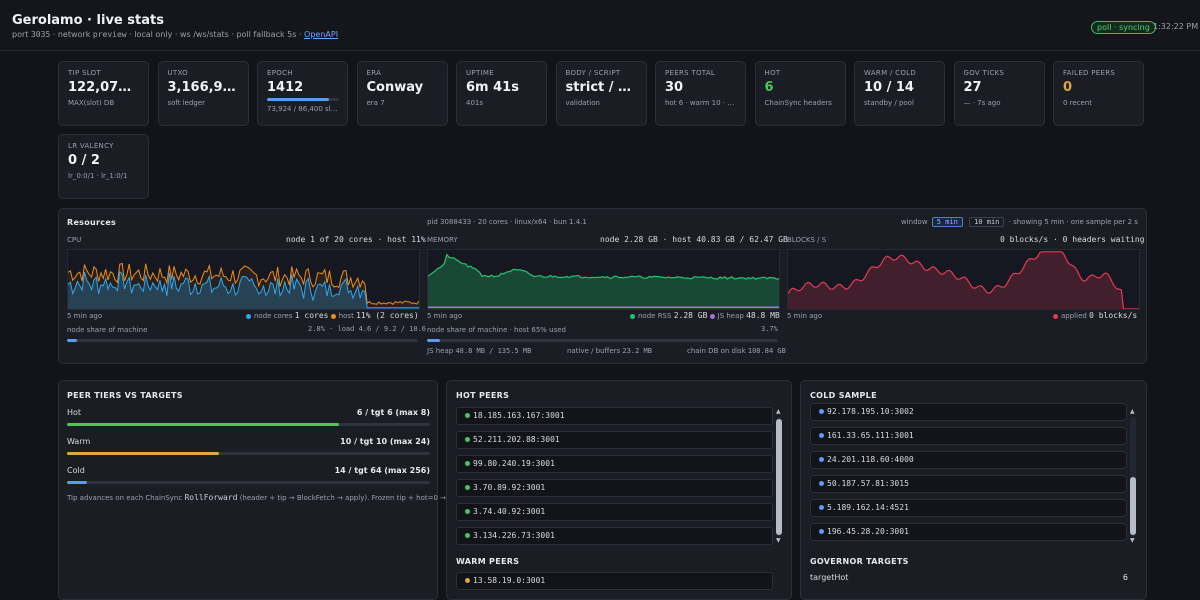  I want to click on window-10min-button: 10 min, so click(987, 222).